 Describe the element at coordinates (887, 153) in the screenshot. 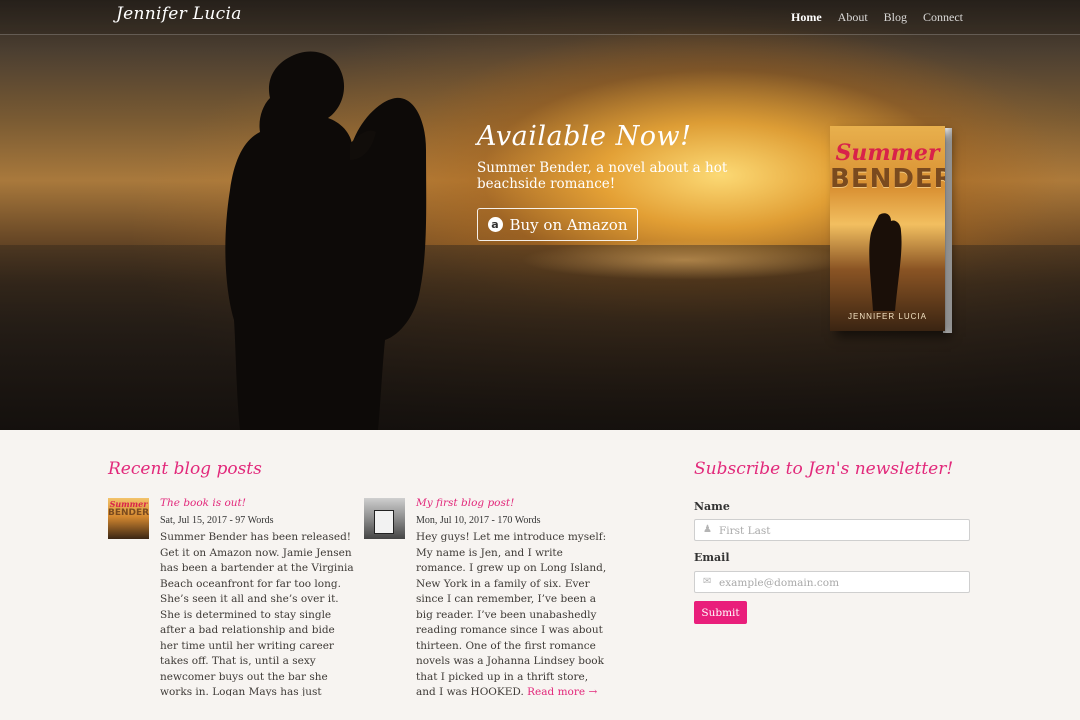

I see `book-title-line1: Summer` at that location.